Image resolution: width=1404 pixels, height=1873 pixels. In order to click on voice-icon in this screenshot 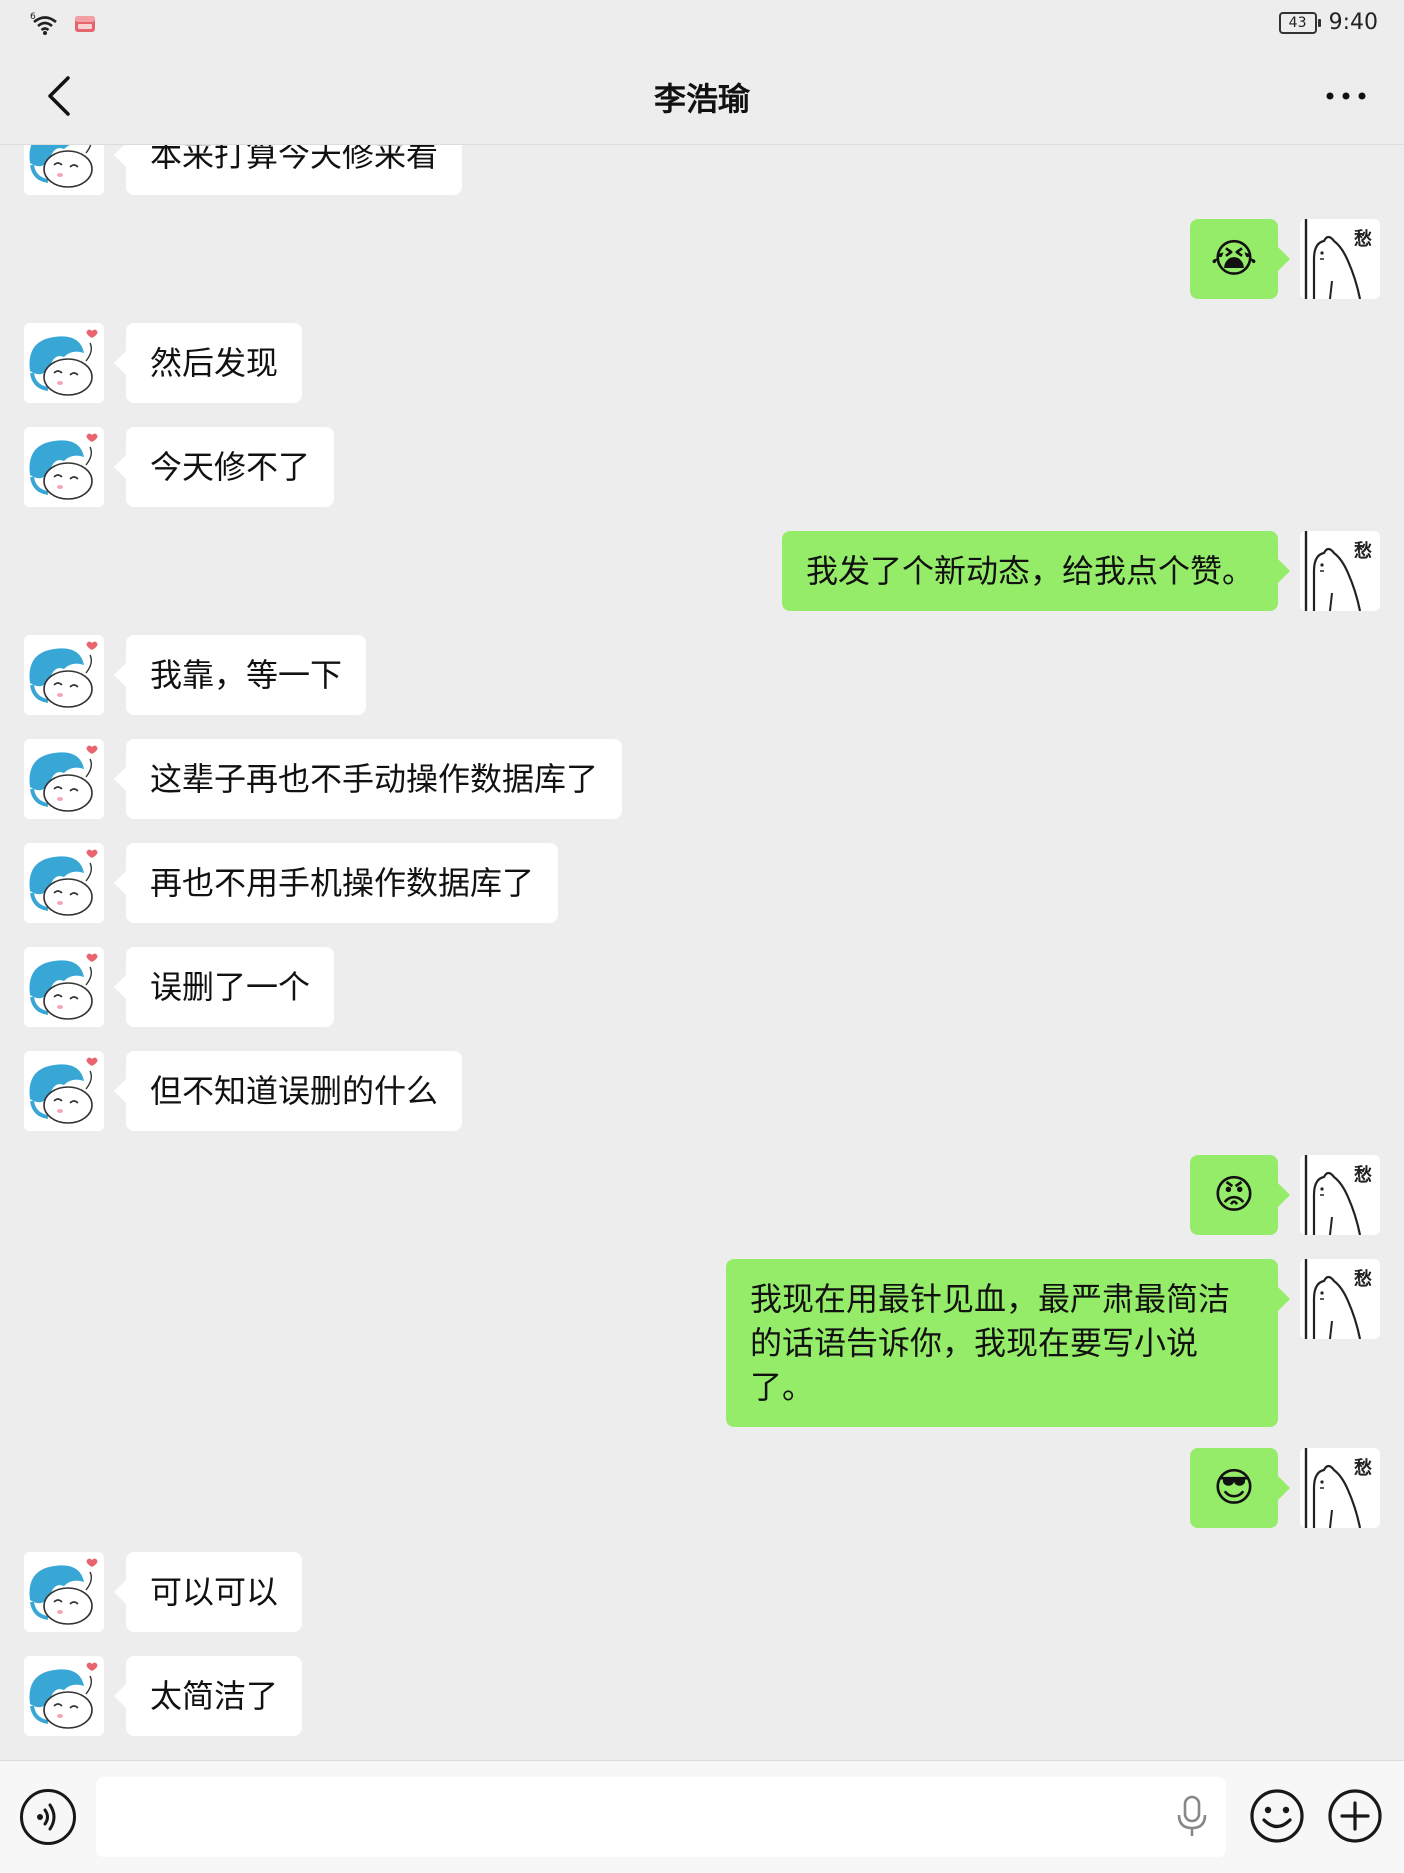, I will do `click(46, 1817)`.